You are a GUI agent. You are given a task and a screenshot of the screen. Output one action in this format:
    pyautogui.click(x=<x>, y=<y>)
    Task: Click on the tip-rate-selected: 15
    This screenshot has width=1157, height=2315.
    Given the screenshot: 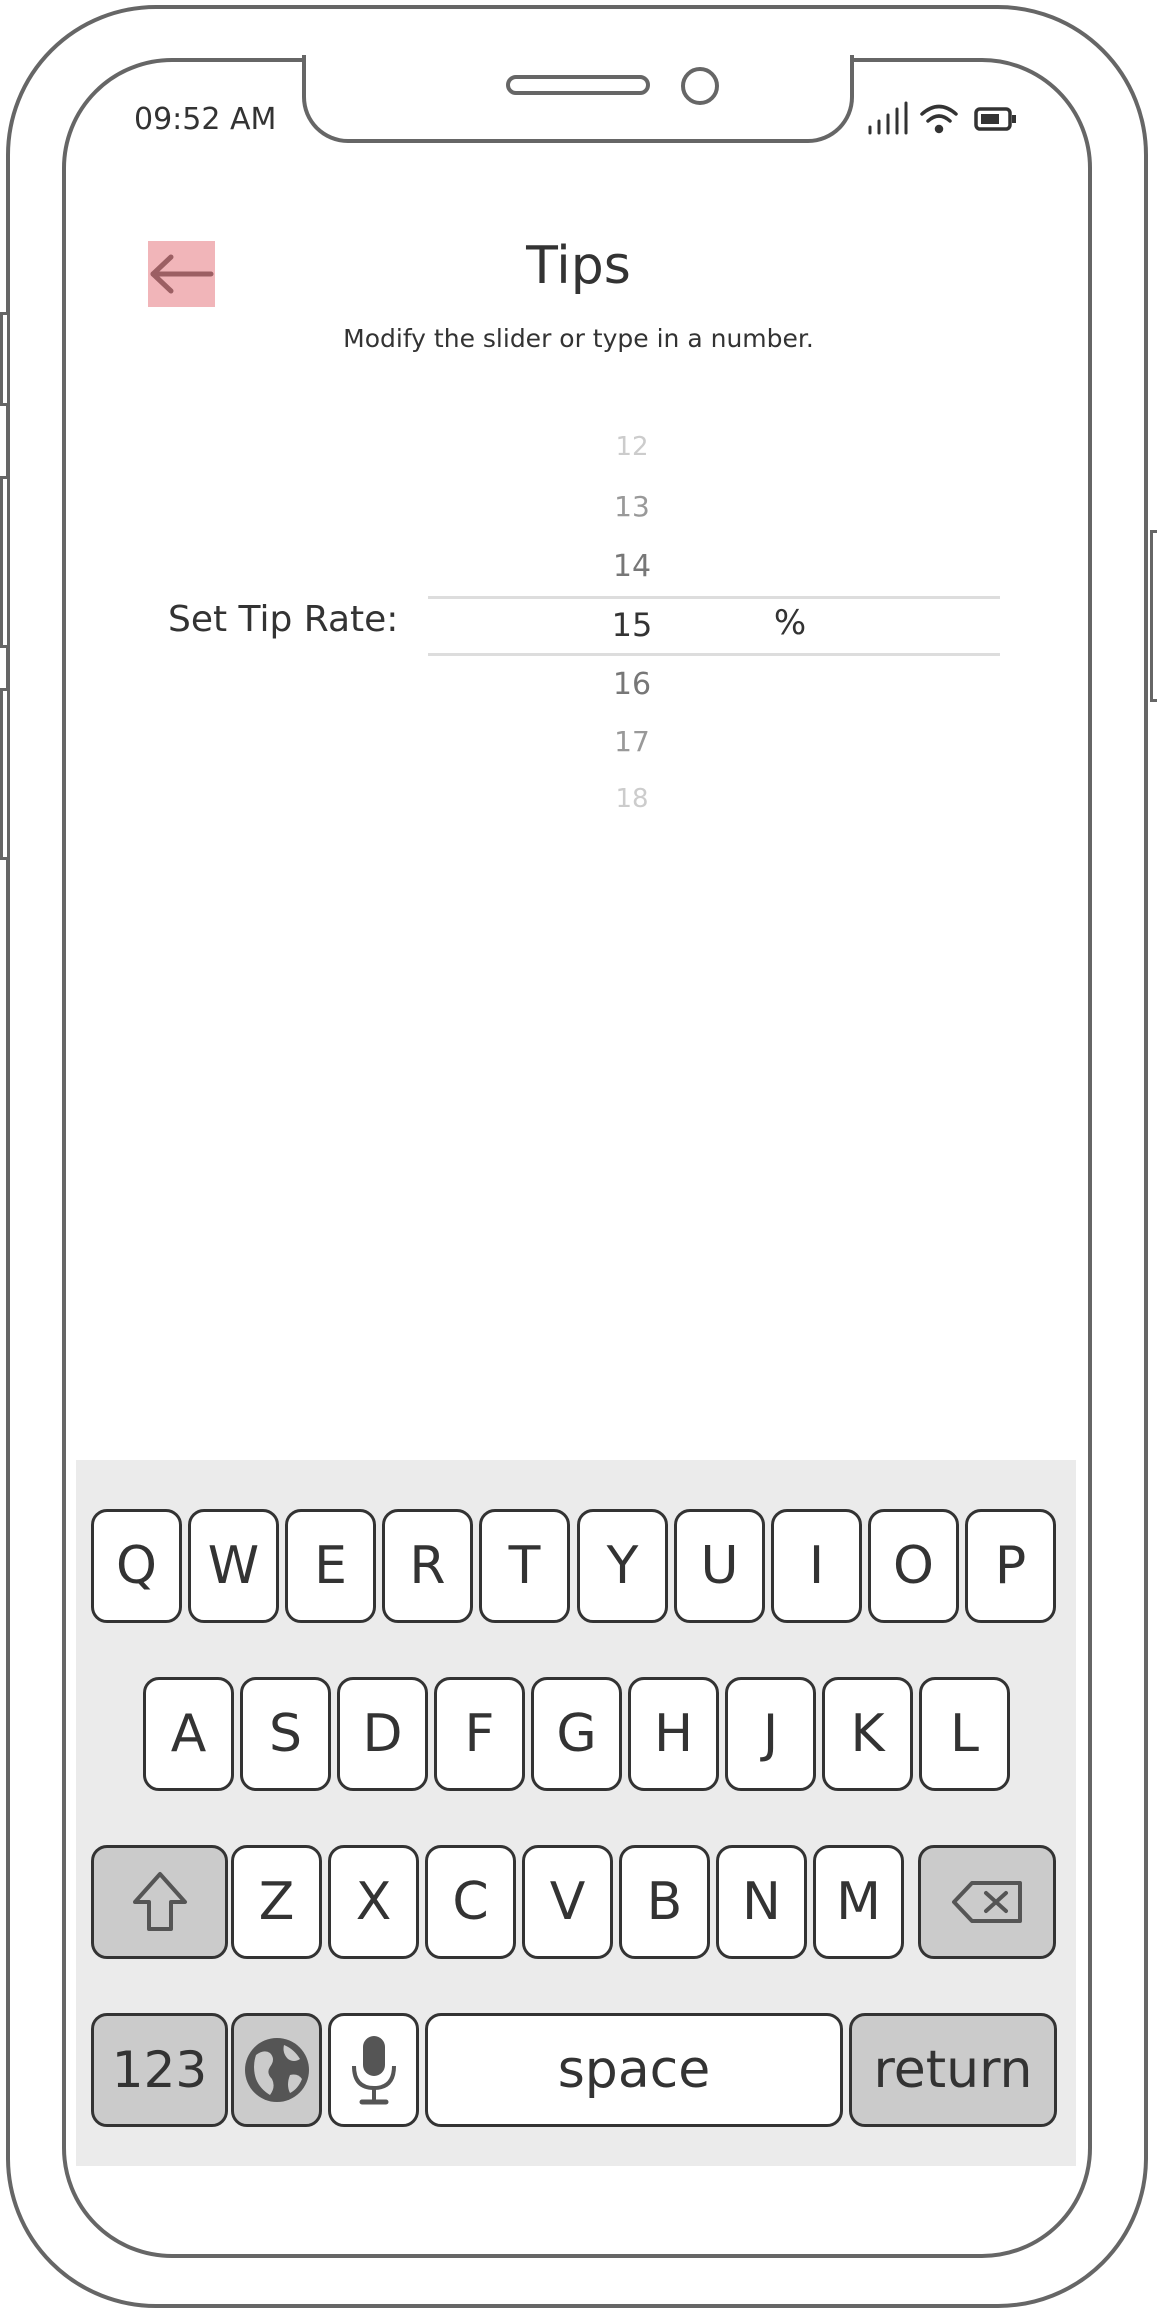 What is the action you would take?
    pyautogui.click(x=632, y=625)
    